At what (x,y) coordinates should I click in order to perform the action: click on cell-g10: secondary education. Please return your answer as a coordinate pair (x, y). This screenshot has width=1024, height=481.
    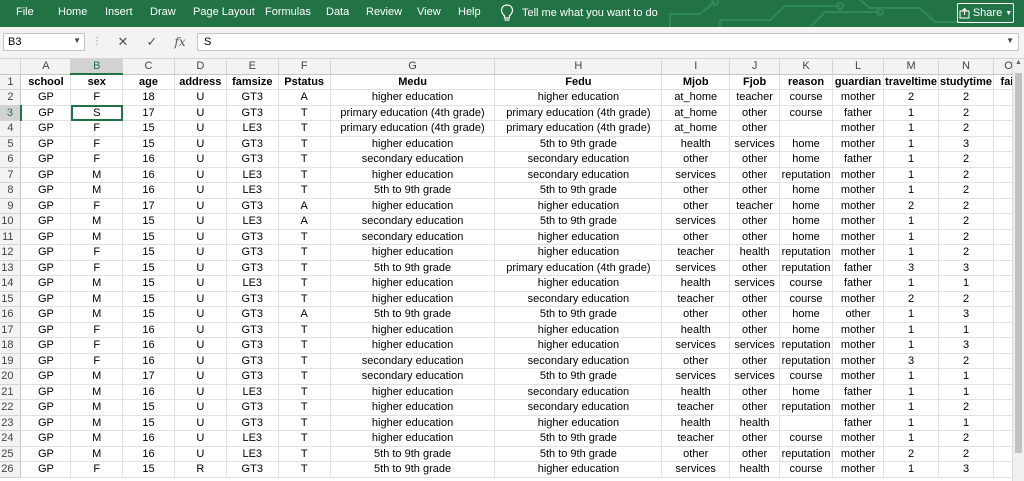
    Looking at the image, I should click on (413, 221).